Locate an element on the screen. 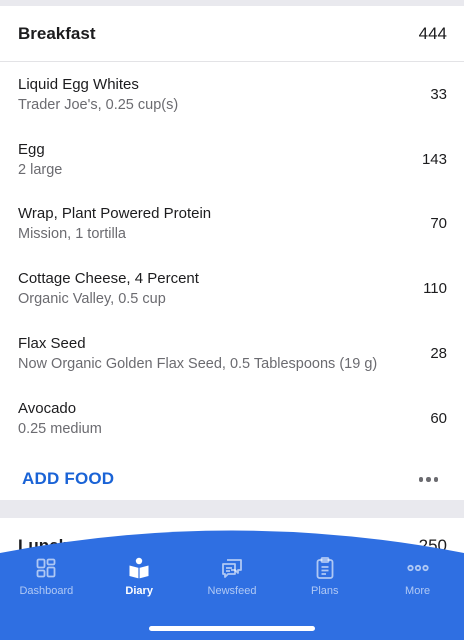 The height and width of the screenshot is (640, 464). food-name: Liquid Egg Whites is located at coordinates (78, 84).